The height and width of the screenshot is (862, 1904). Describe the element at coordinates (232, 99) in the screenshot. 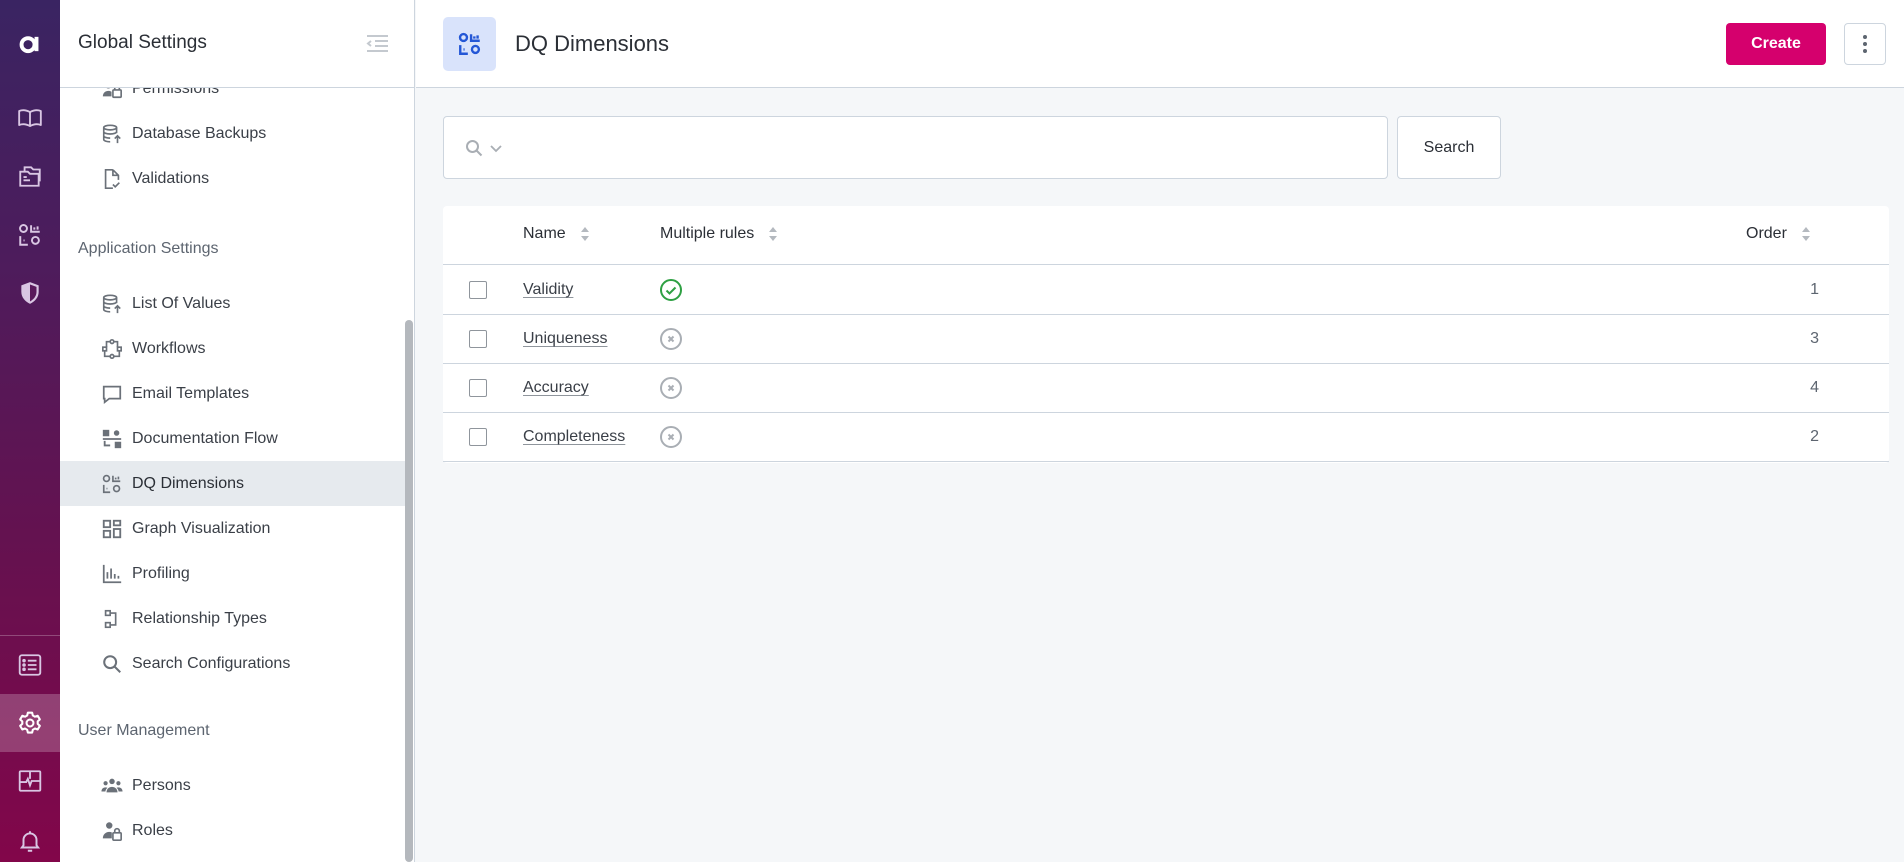

I see `sidebar-item-permissions: Permissions` at that location.